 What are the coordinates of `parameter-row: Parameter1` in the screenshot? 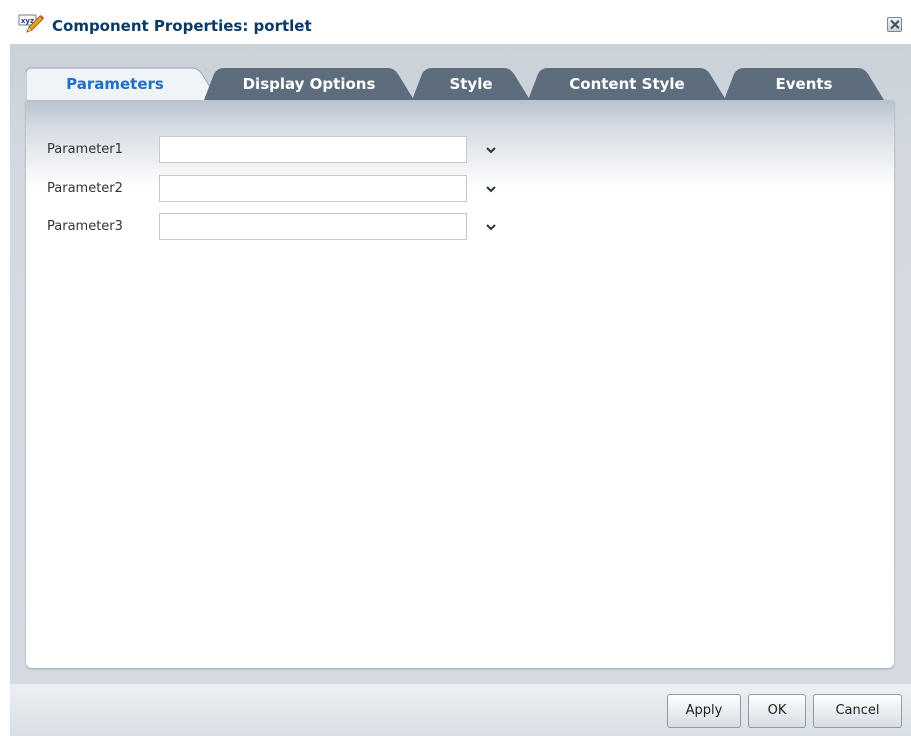 It's located at (276, 150).